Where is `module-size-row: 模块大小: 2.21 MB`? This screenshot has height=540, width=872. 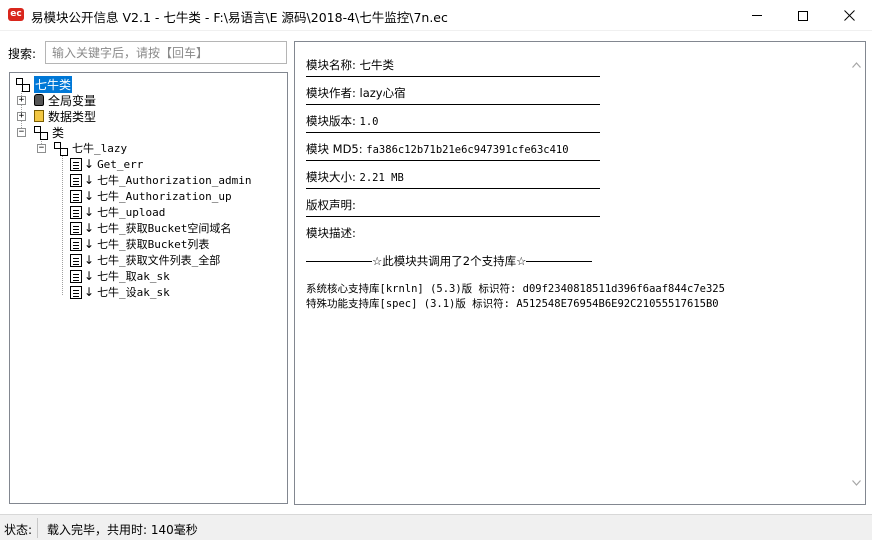 module-size-row: 模块大小: 2.21 MB is located at coordinates (355, 177).